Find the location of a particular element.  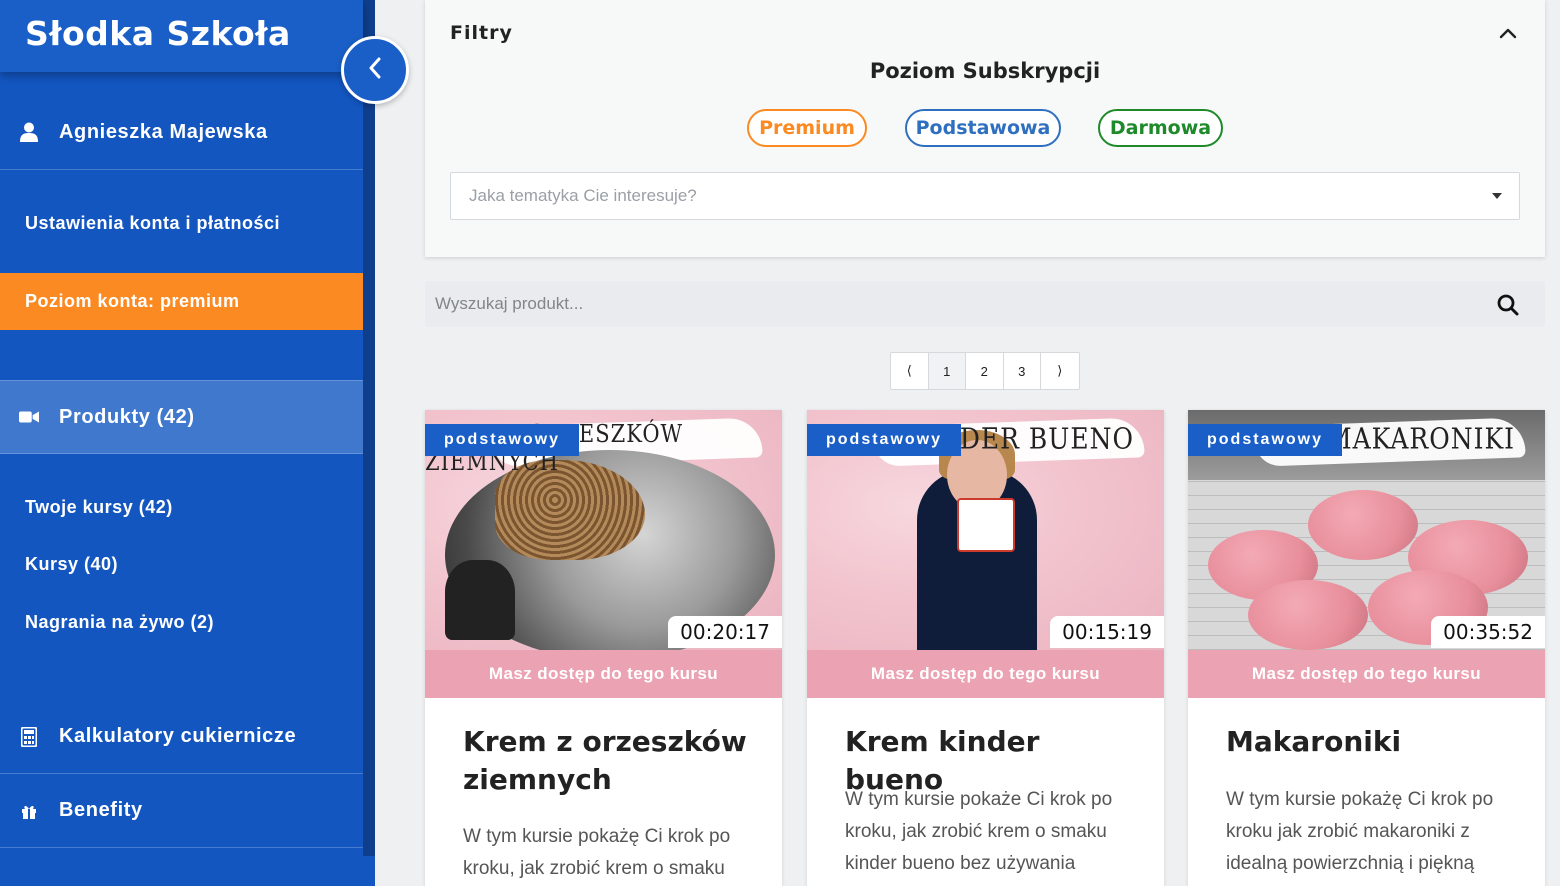

filter-premium-button: Premium is located at coordinates (807, 128).